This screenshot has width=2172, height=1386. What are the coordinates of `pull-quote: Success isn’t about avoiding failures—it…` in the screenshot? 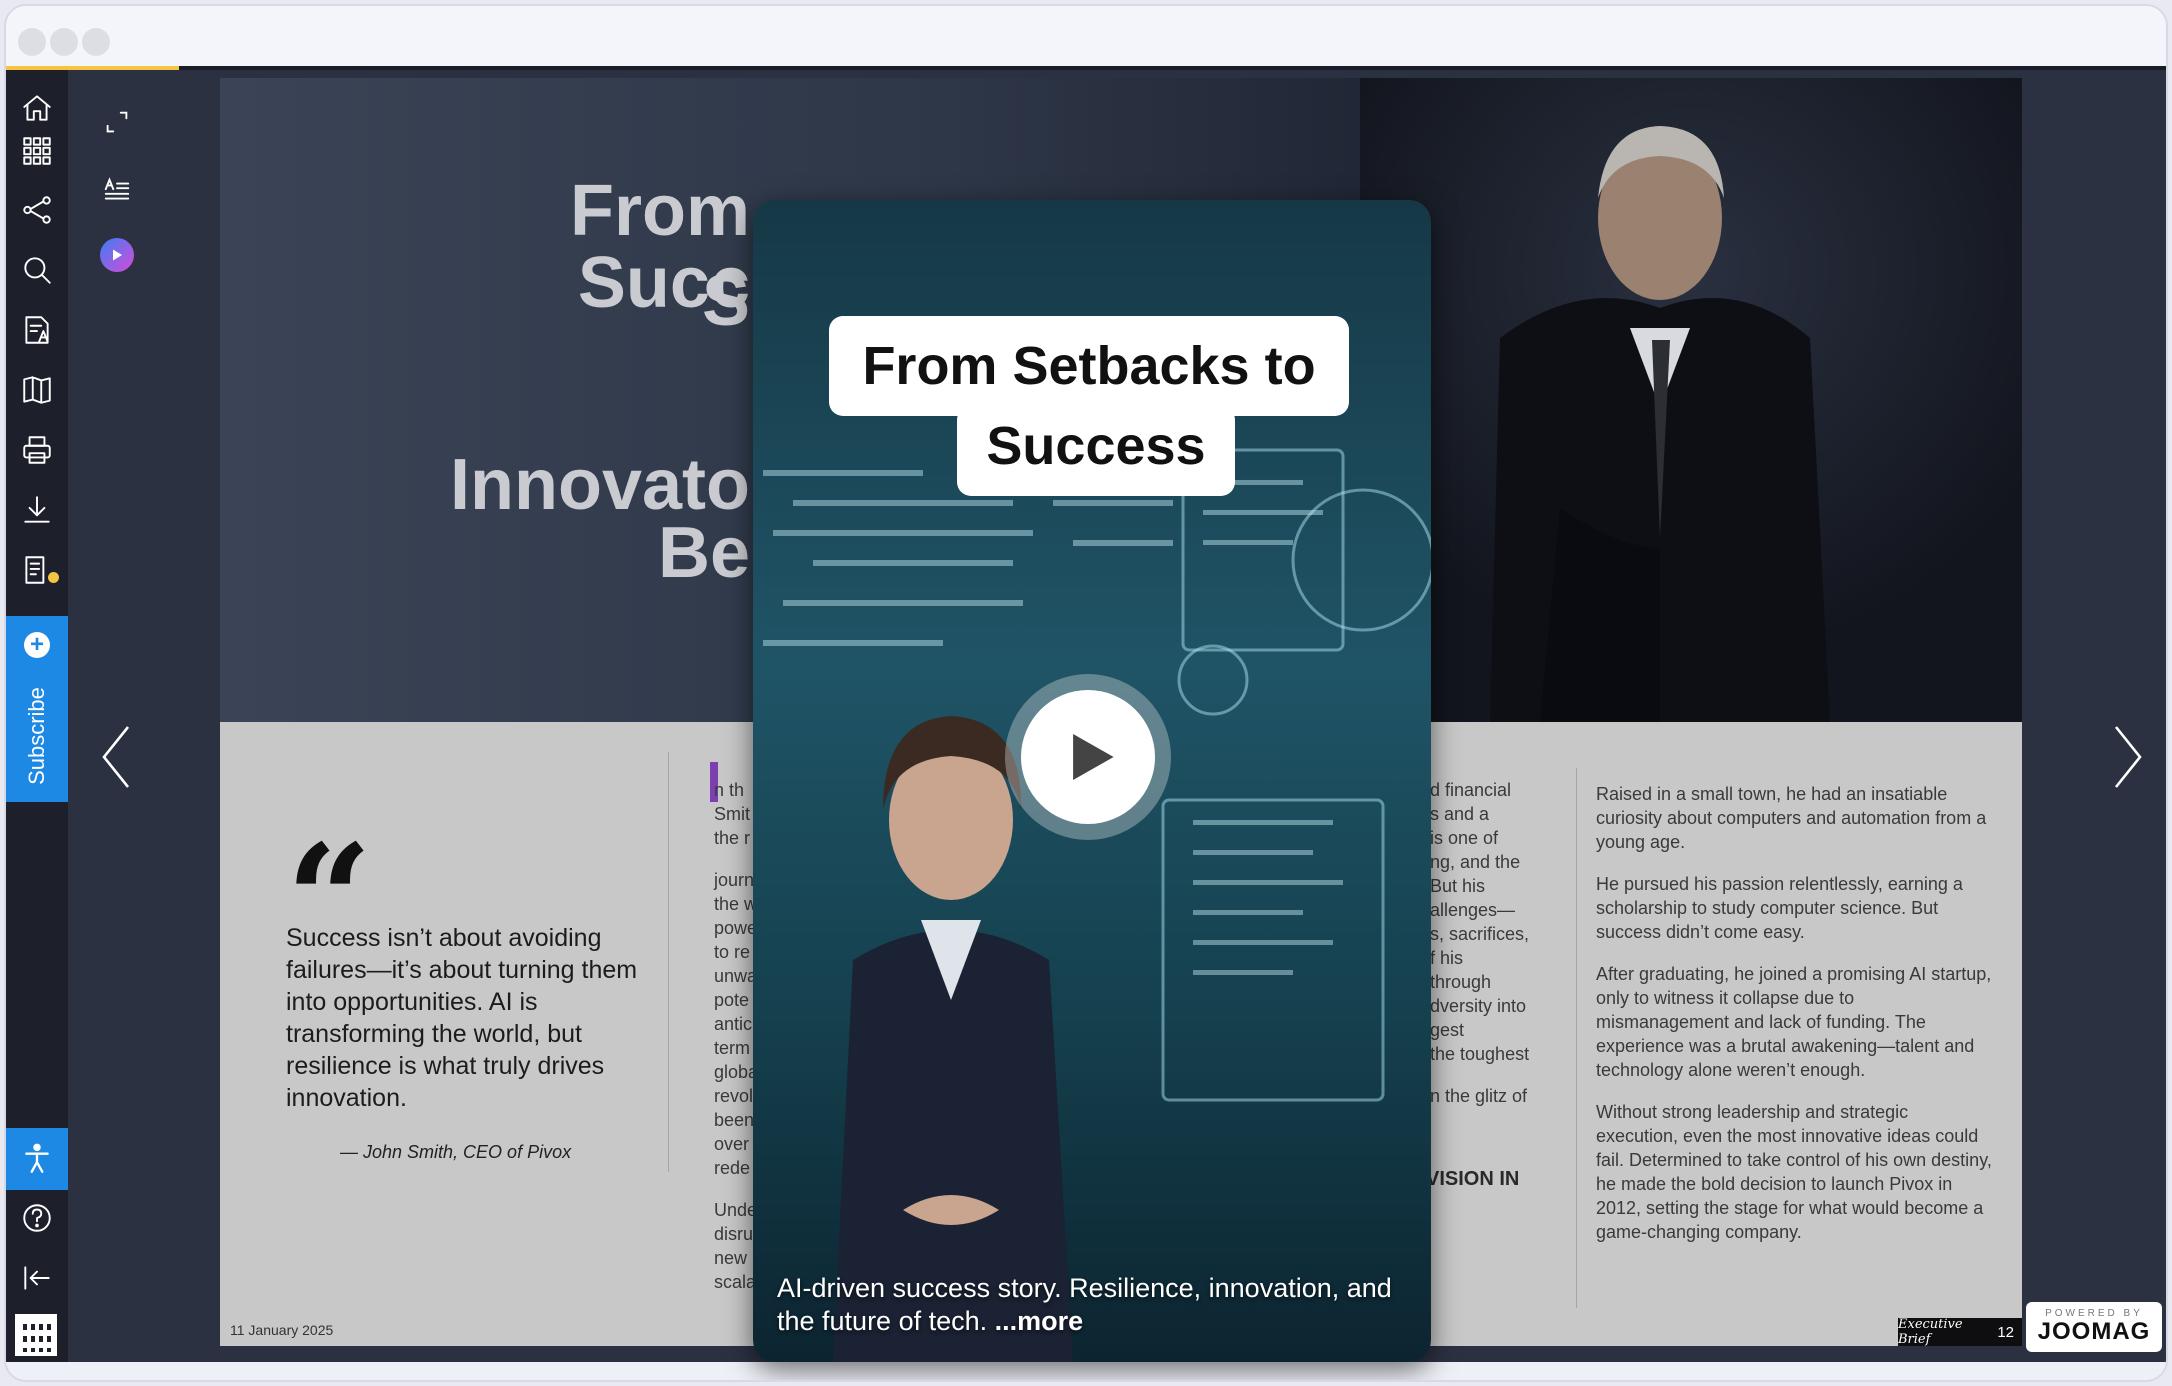 It's located at (462, 1018).